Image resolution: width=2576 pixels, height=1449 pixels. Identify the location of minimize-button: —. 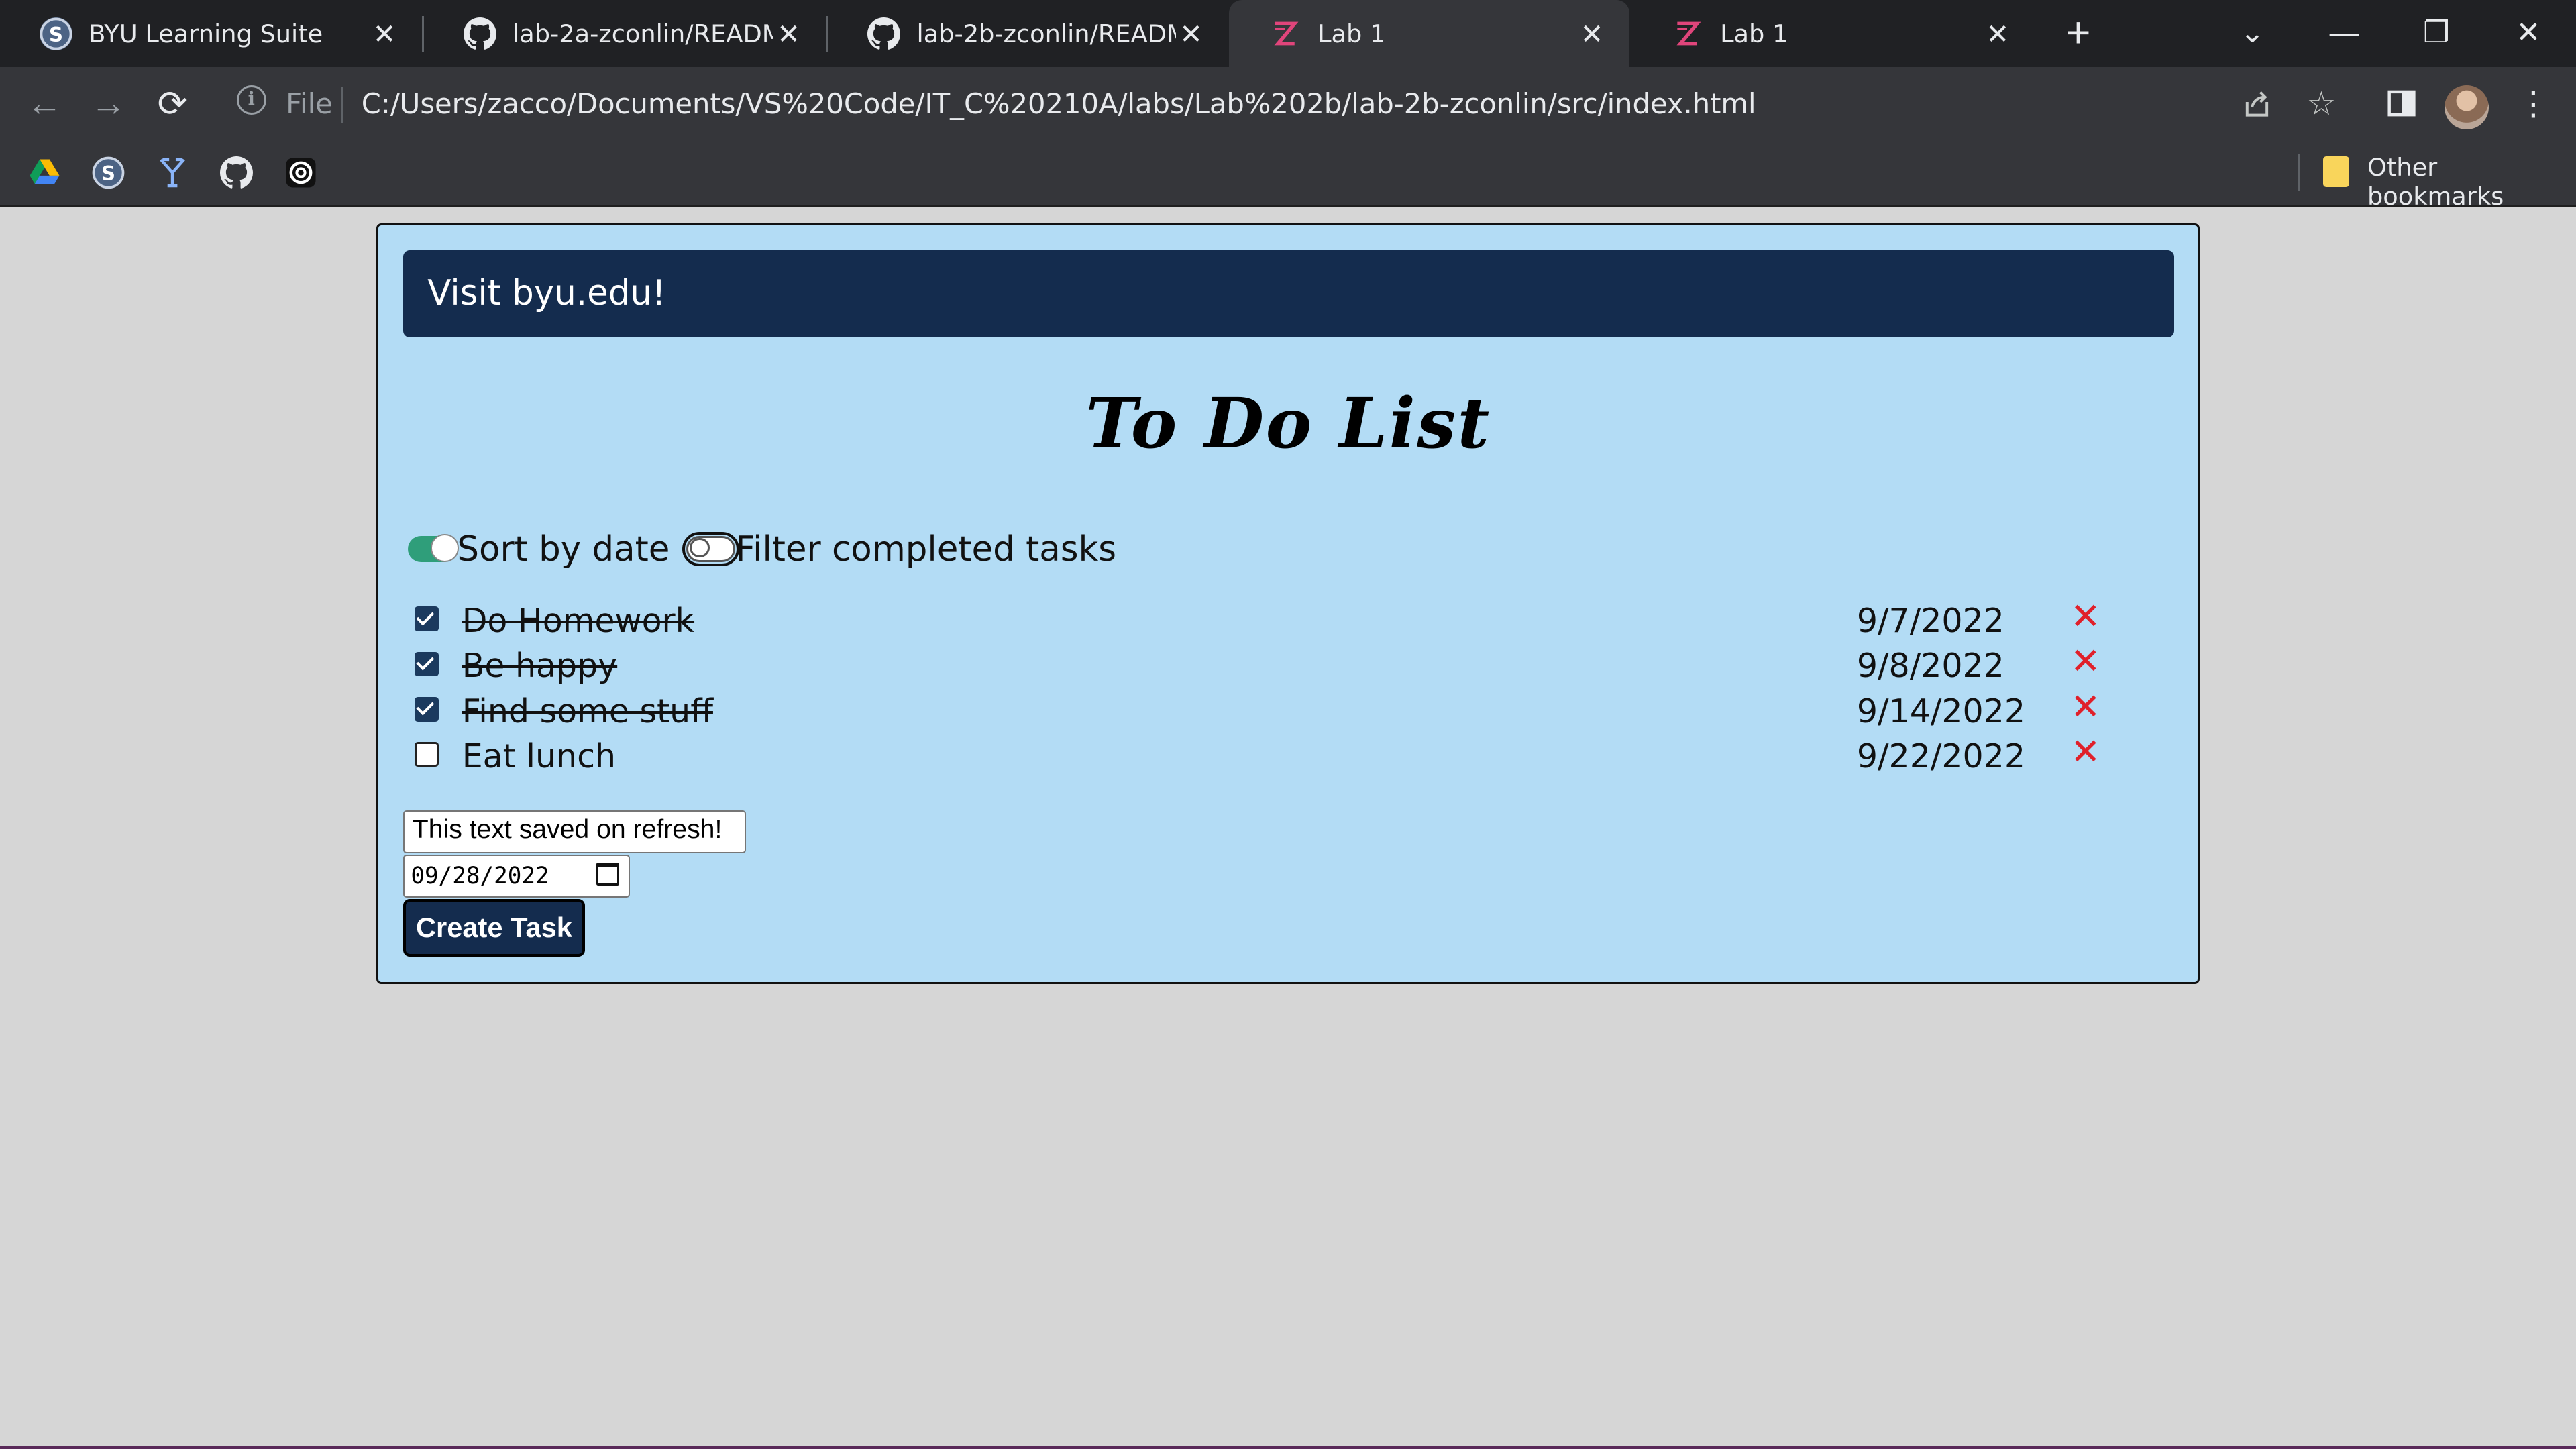
(2344, 33).